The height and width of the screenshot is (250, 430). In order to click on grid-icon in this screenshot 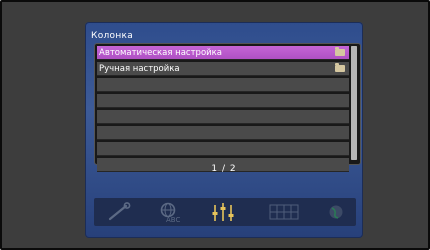, I will do `click(284, 212)`.